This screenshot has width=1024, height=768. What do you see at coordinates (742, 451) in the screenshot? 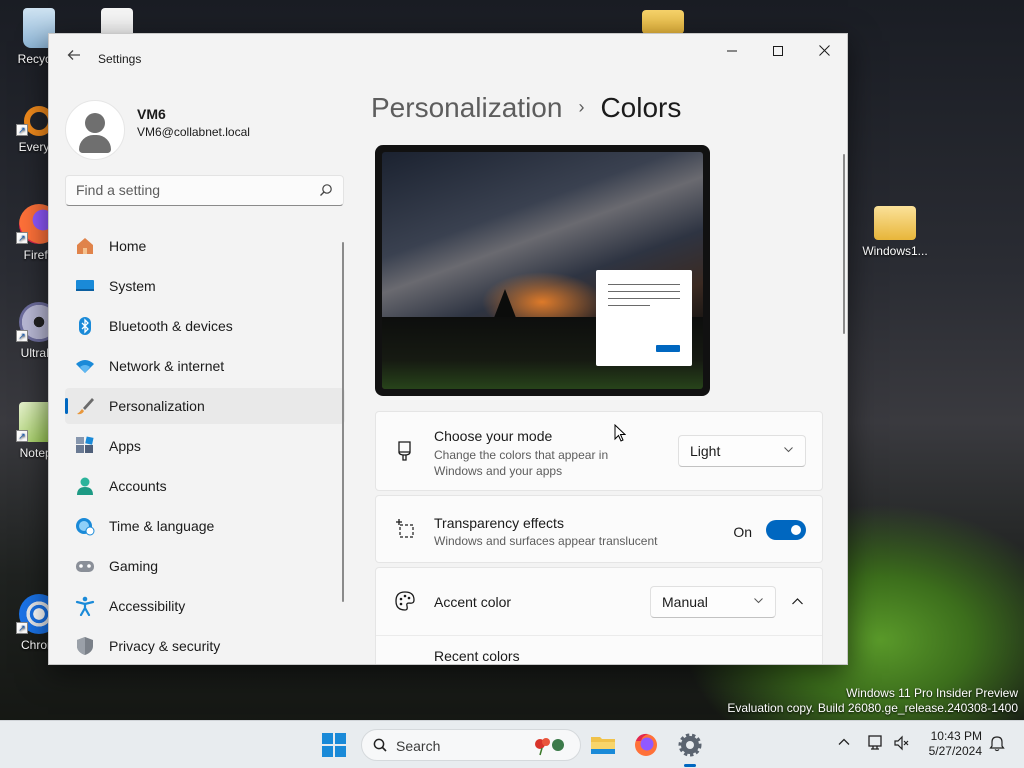
I see `mode-dropdown: Light` at bounding box center [742, 451].